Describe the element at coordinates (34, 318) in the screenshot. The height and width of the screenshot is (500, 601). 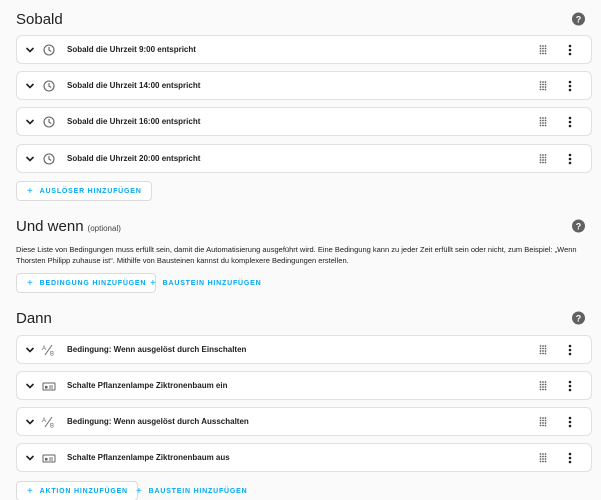
I see `dann-title: Dann` at that location.